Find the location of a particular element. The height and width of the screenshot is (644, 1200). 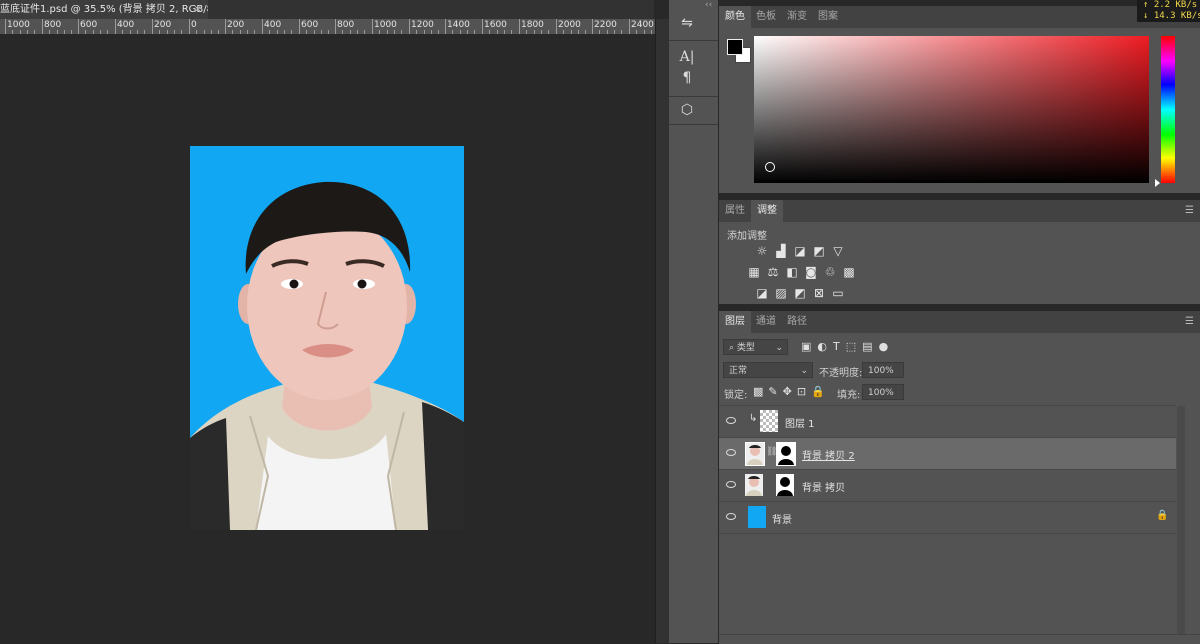

ruler-label: 2400 is located at coordinates (642, 25).